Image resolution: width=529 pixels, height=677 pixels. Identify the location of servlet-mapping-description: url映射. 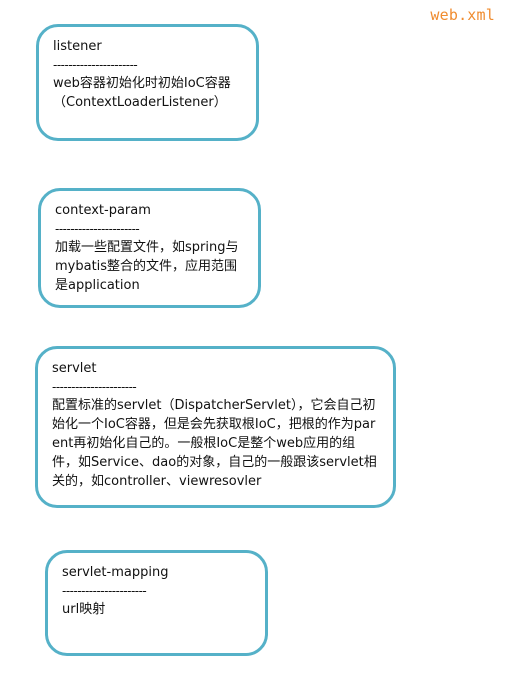
(84, 609).